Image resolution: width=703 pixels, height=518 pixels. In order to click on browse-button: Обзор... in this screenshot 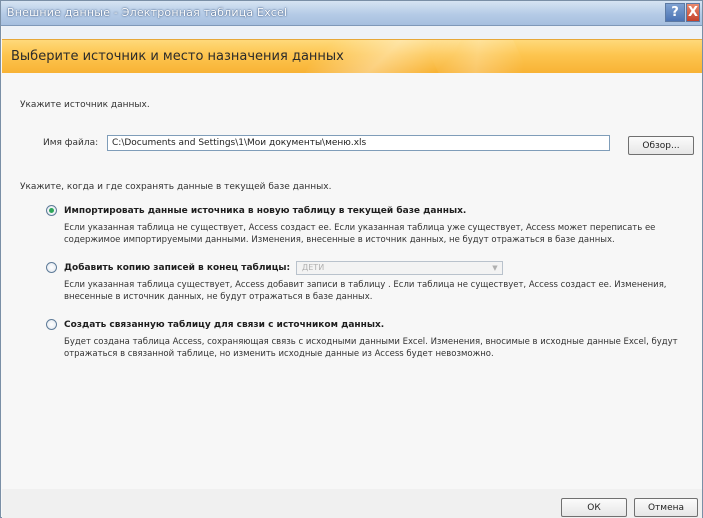, I will do `click(661, 145)`.